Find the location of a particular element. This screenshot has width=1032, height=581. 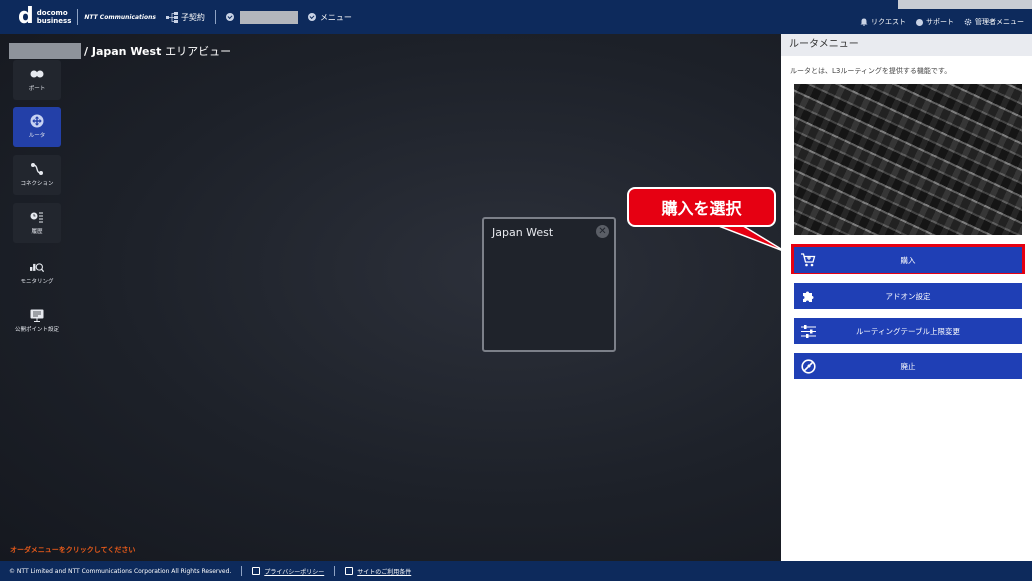

masked-user-area is located at coordinates (965, 4).